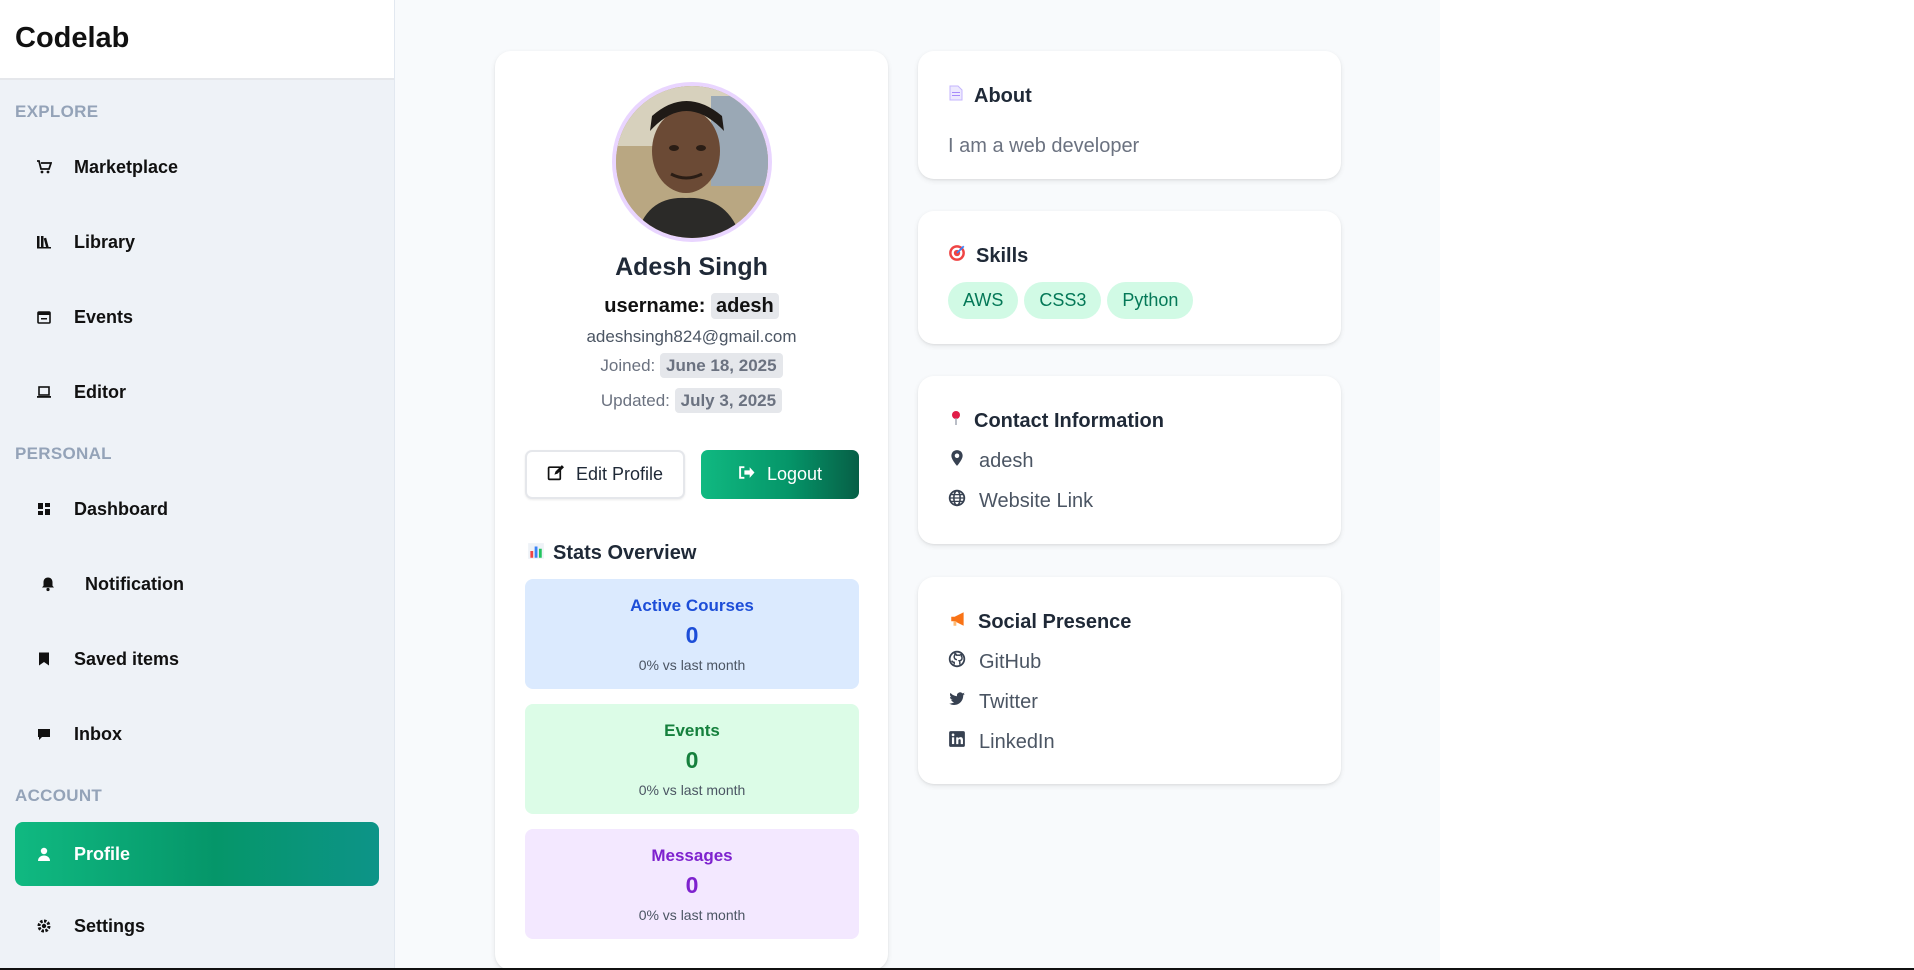  I want to click on joined-row: Joined: June 18, 2025, so click(691, 365).